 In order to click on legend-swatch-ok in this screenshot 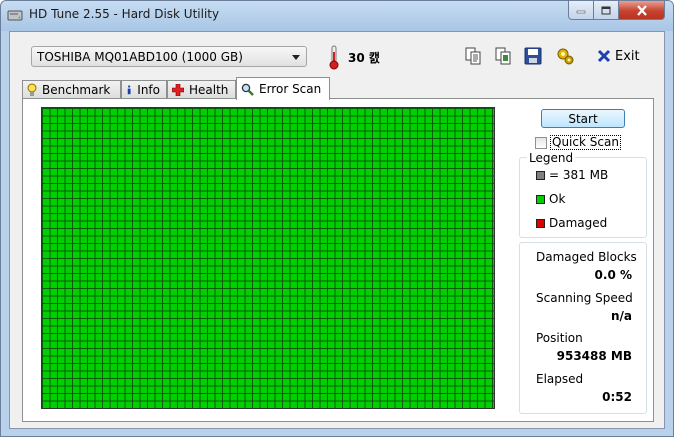, I will do `click(540, 199)`.